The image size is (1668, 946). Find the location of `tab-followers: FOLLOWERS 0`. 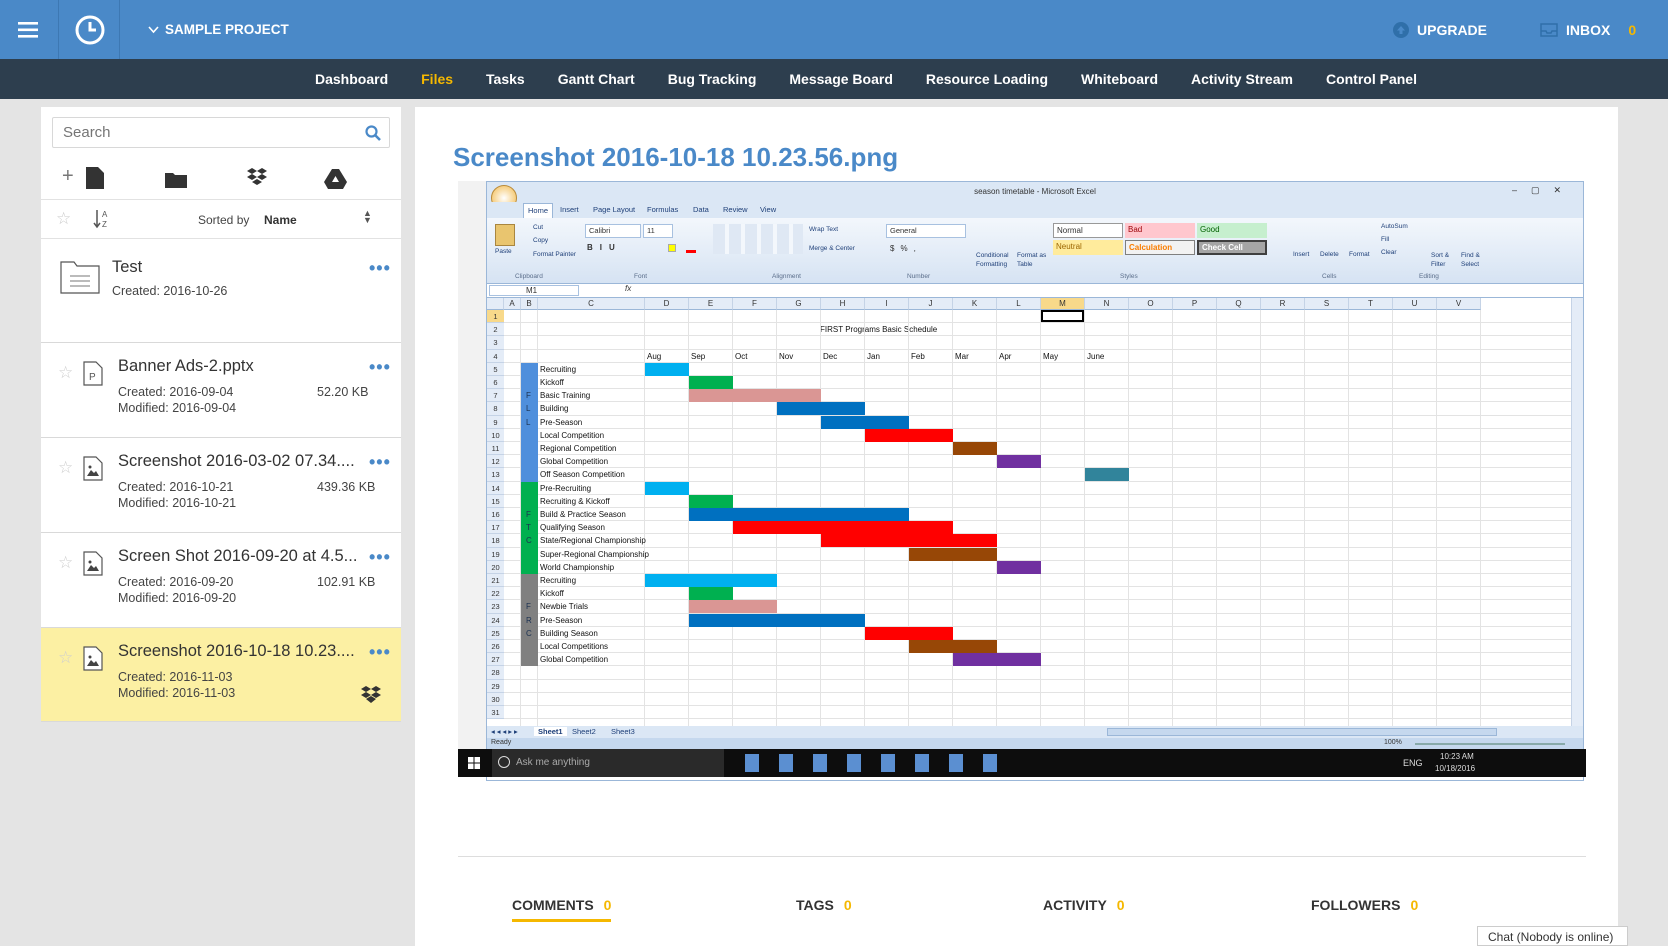

tab-followers: FOLLOWERS 0 is located at coordinates (1364, 905).